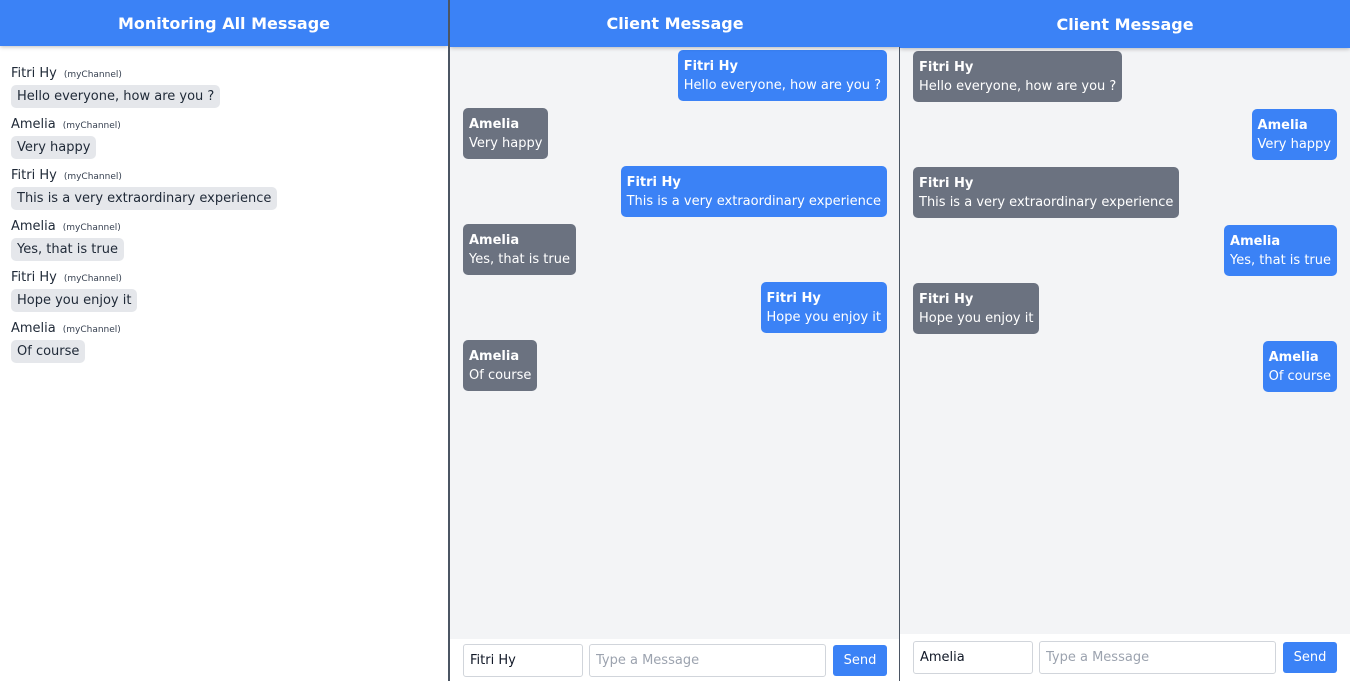 This screenshot has height=681, width=1350. I want to click on message-bubble: Hello everyone, how are you ?, so click(116, 96).